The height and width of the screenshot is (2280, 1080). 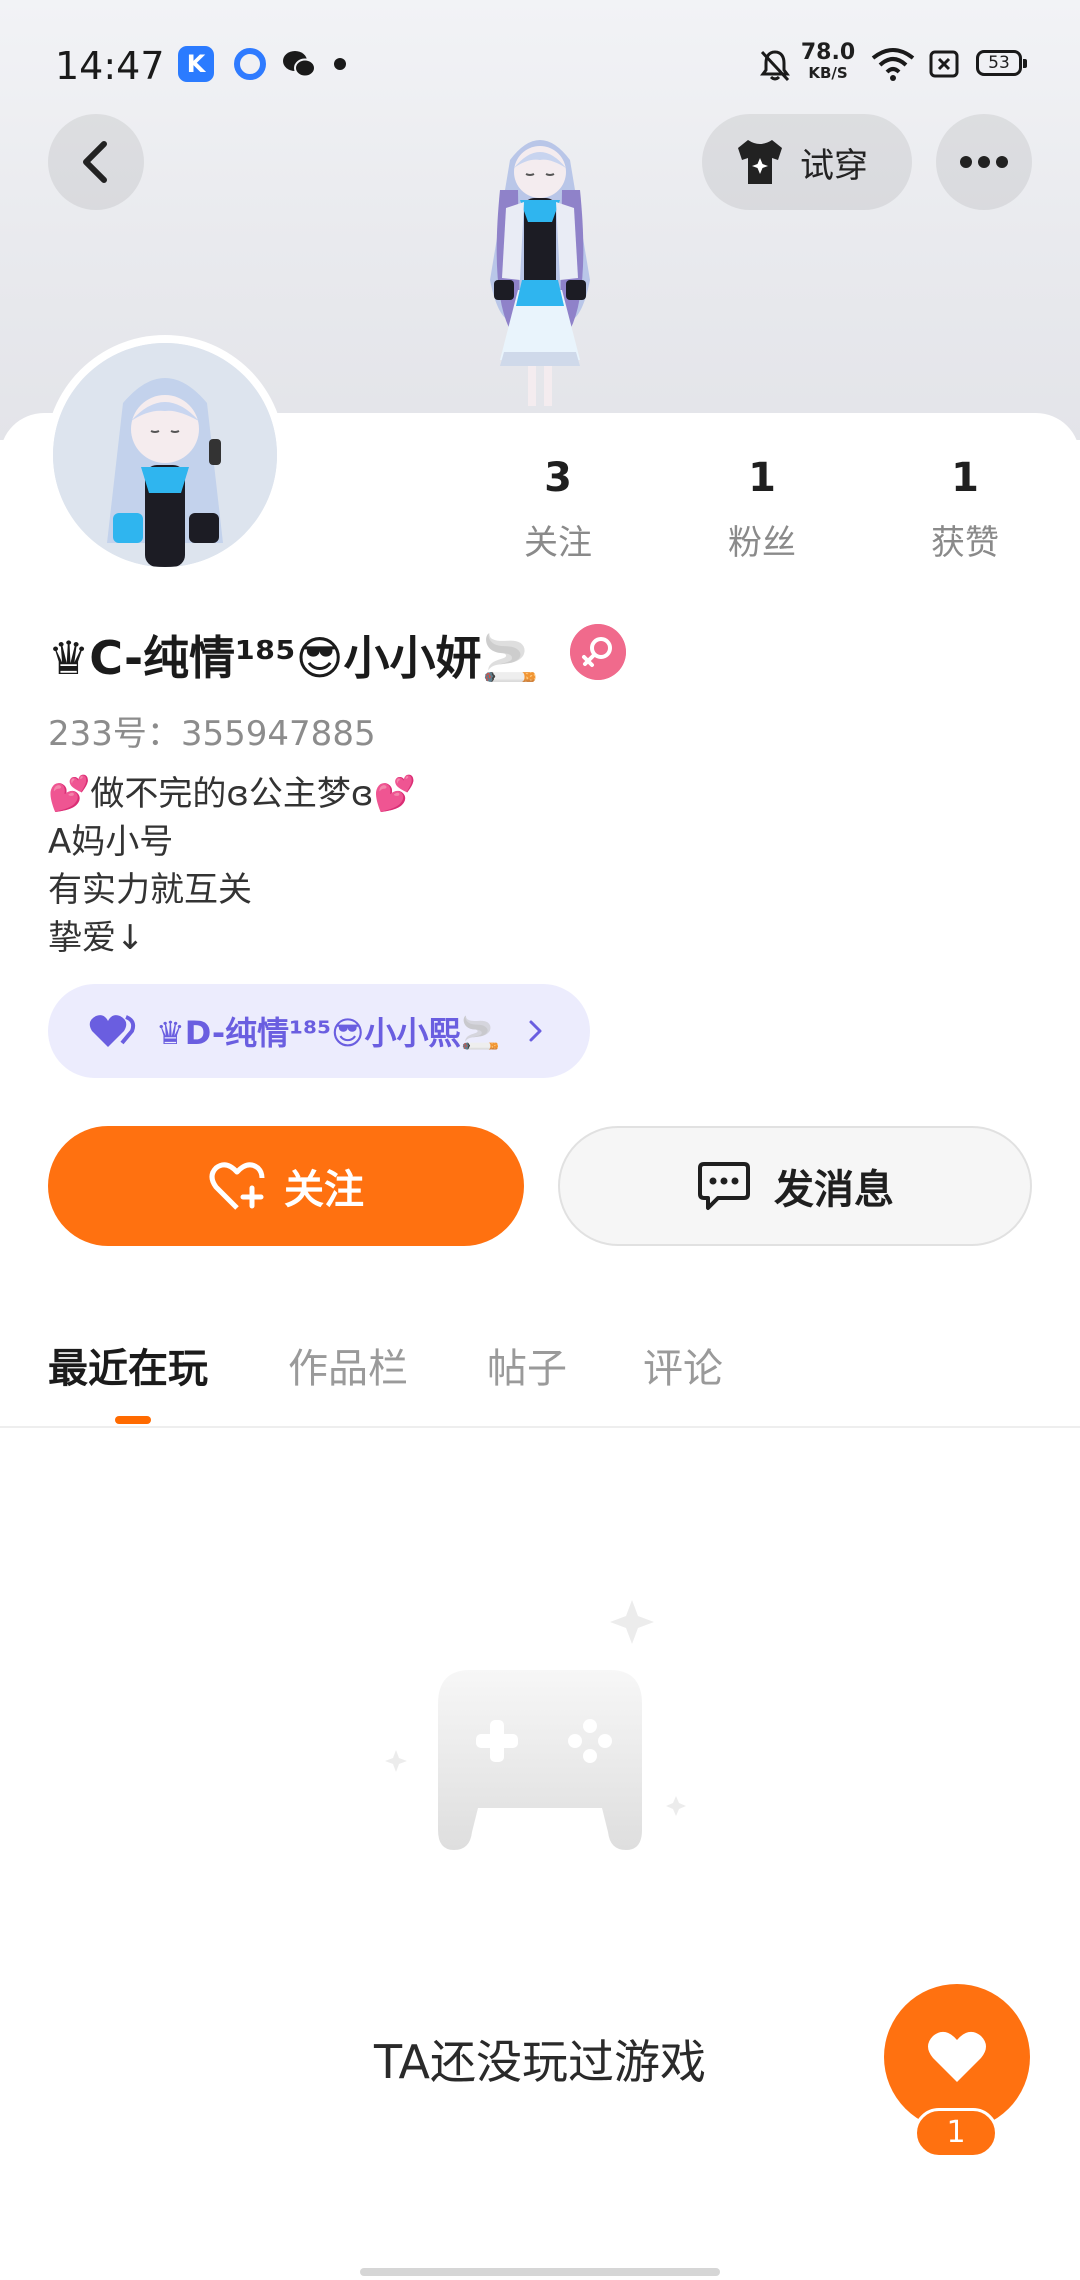 I want to click on q-app-icon, so click(x=250, y=64).